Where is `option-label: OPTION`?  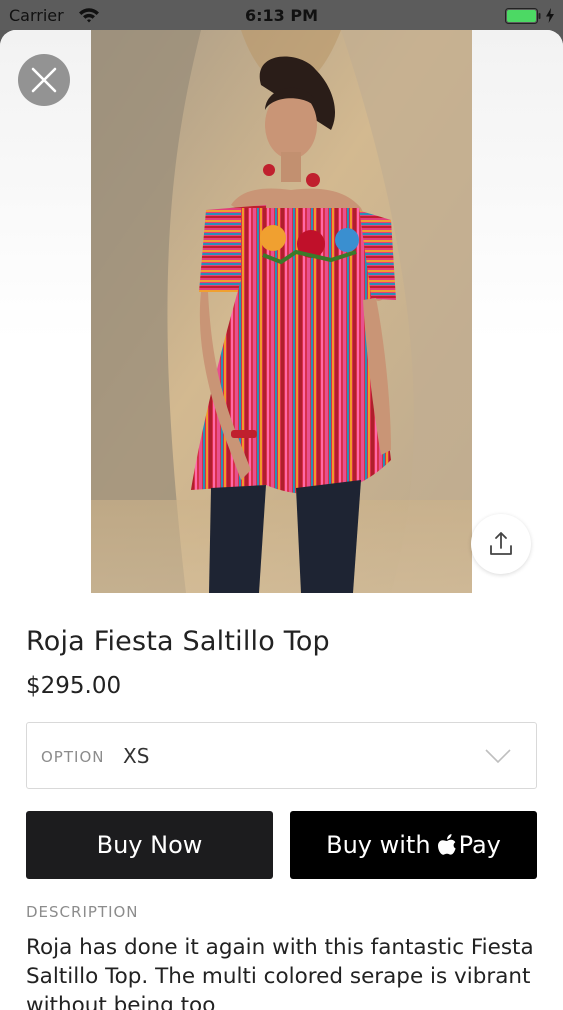 option-label: OPTION is located at coordinates (73, 757).